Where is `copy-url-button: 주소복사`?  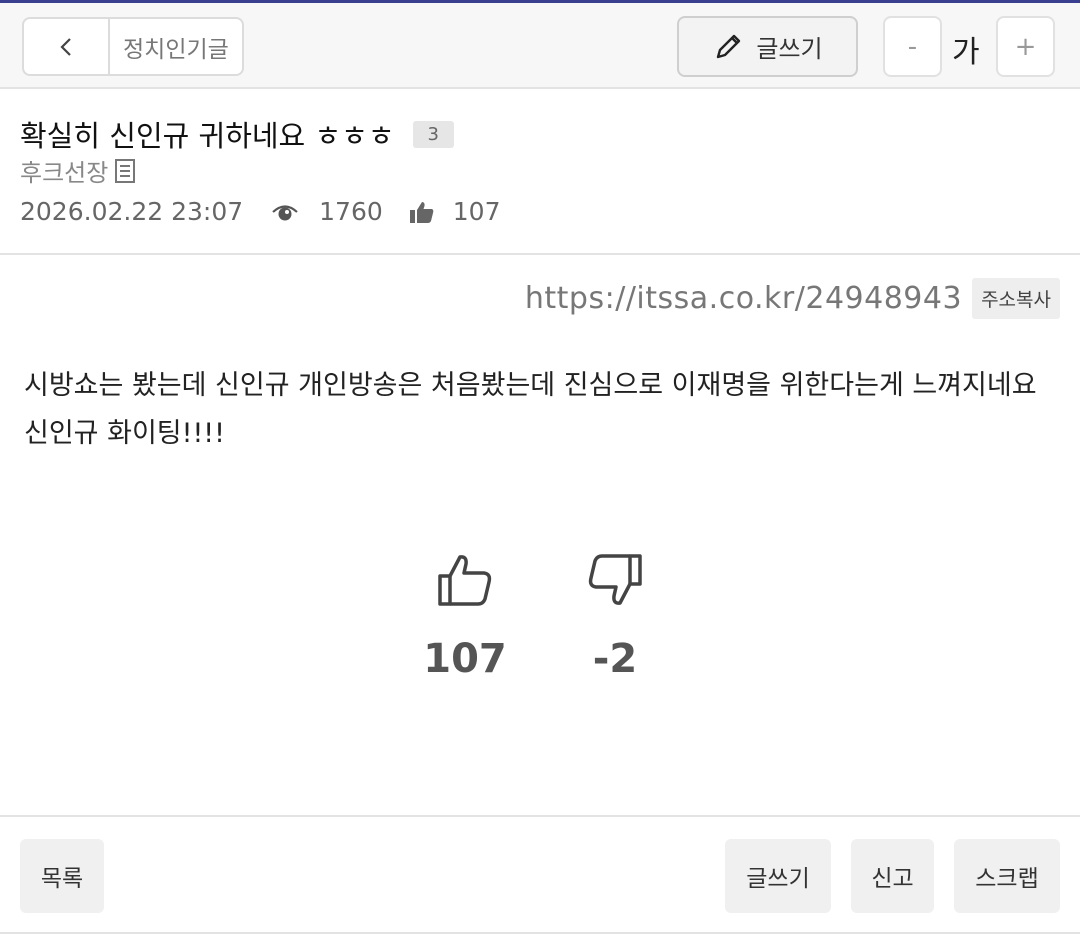
copy-url-button: 주소복사 is located at coordinates (1016, 298).